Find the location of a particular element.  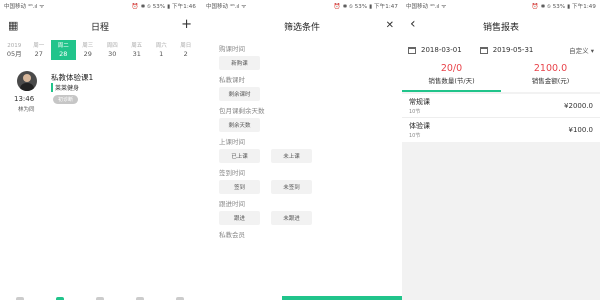

filter-section-label: 签到时间 is located at coordinates (232, 173).